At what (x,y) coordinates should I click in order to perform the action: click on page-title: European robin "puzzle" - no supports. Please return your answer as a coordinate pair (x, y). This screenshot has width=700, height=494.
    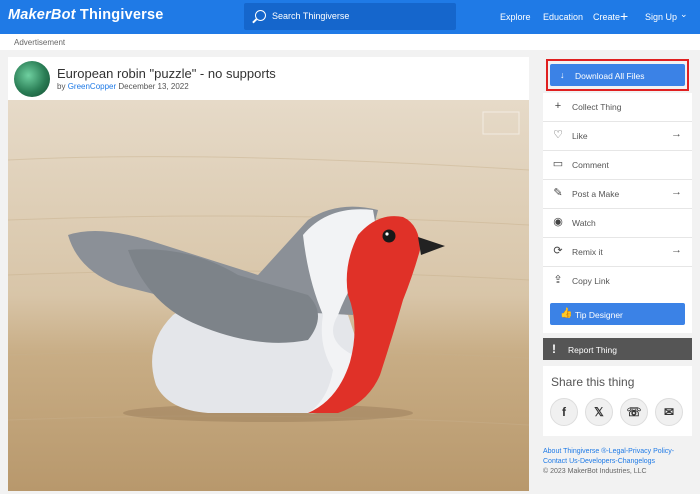
    Looking at the image, I should click on (166, 73).